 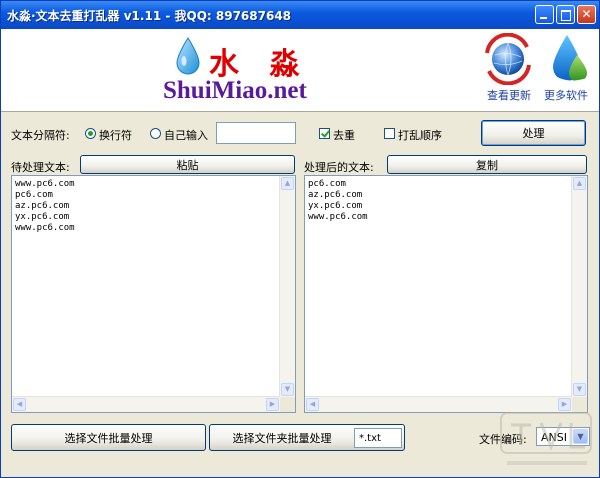 What do you see at coordinates (149, 16) in the screenshot?
I see `window-title: 水淼·文本去重打乱器 v1.11 - 我QQ: 897687648` at bounding box center [149, 16].